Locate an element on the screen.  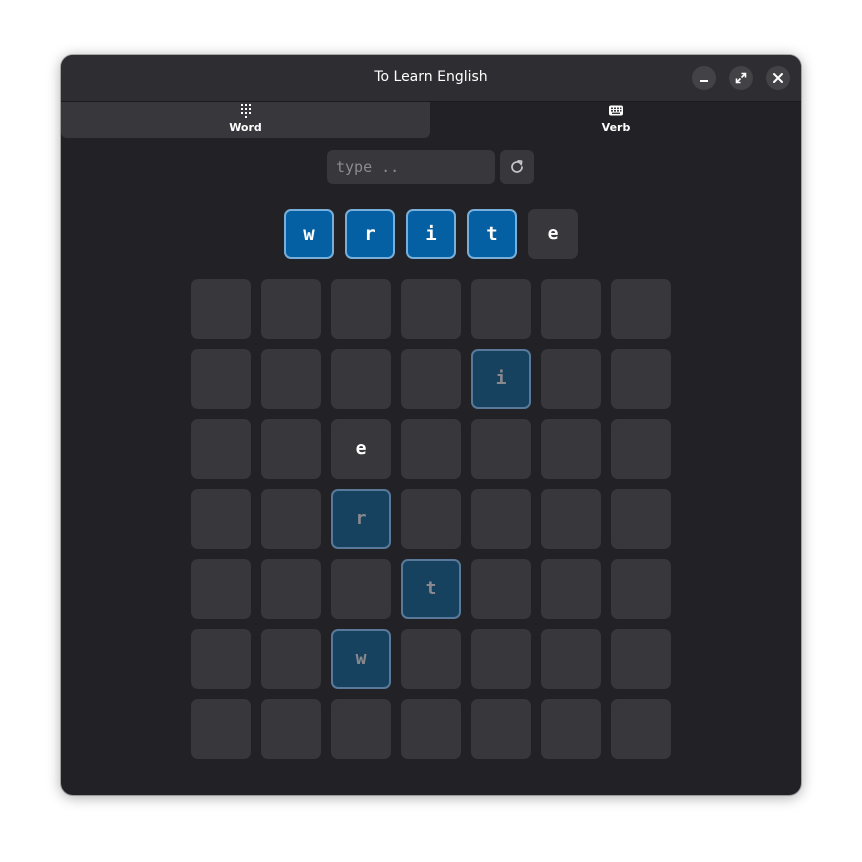
view-switcher: Word Verb is located at coordinates (431, 120).